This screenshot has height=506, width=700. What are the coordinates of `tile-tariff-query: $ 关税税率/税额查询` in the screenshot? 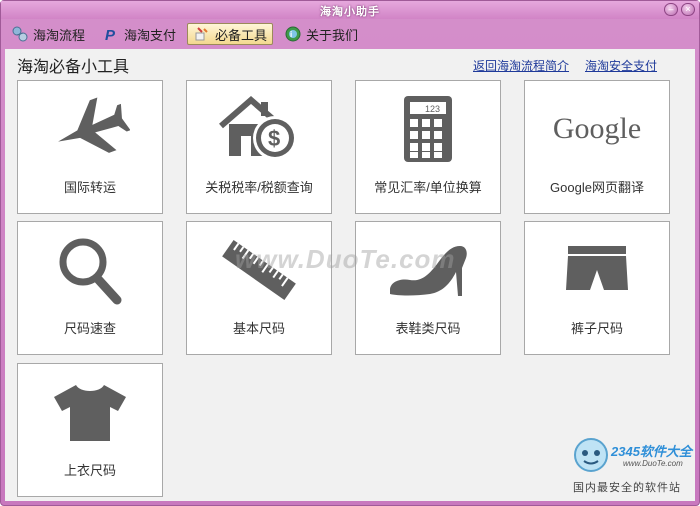 It's located at (259, 147).